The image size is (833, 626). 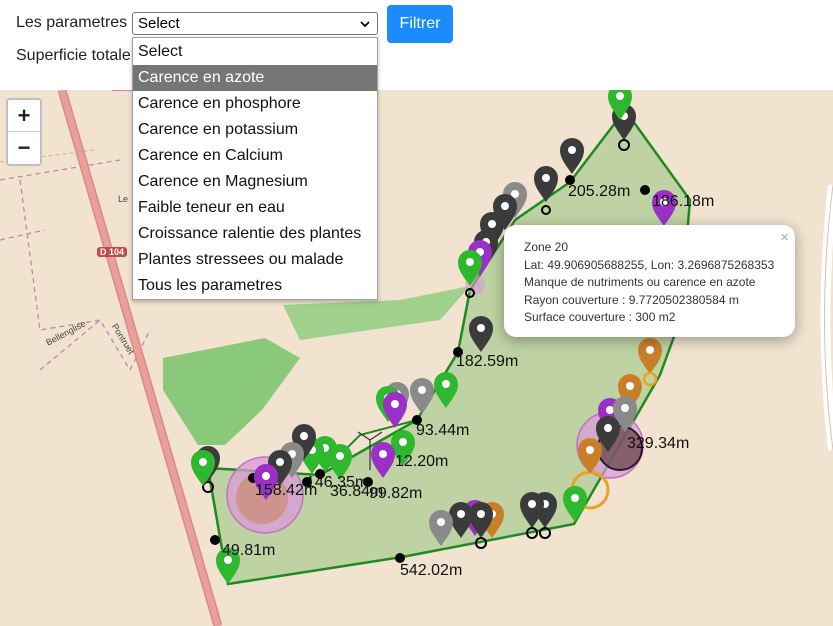 What do you see at coordinates (24, 147) in the screenshot?
I see `zoom-out-button: −` at bounding box center [24, 147].